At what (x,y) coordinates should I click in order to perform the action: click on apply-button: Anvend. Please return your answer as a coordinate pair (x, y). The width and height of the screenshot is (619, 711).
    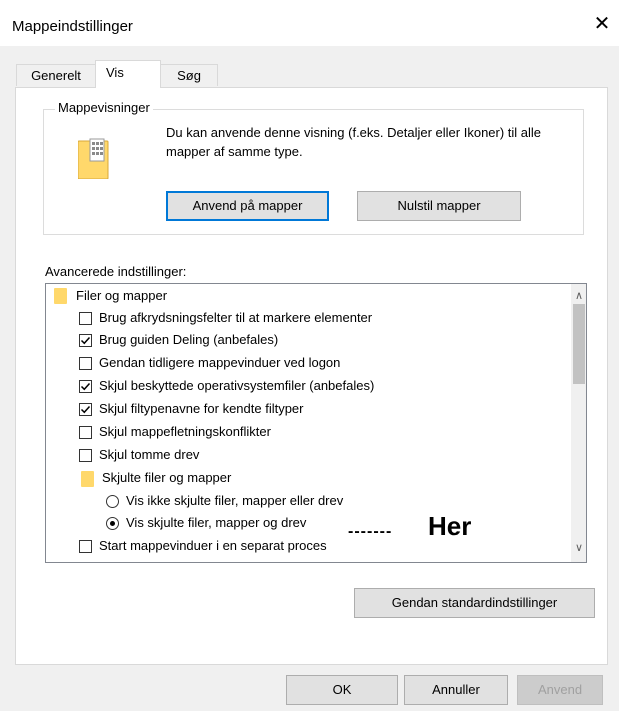
    Looking at the image, I should click on (560, 690).